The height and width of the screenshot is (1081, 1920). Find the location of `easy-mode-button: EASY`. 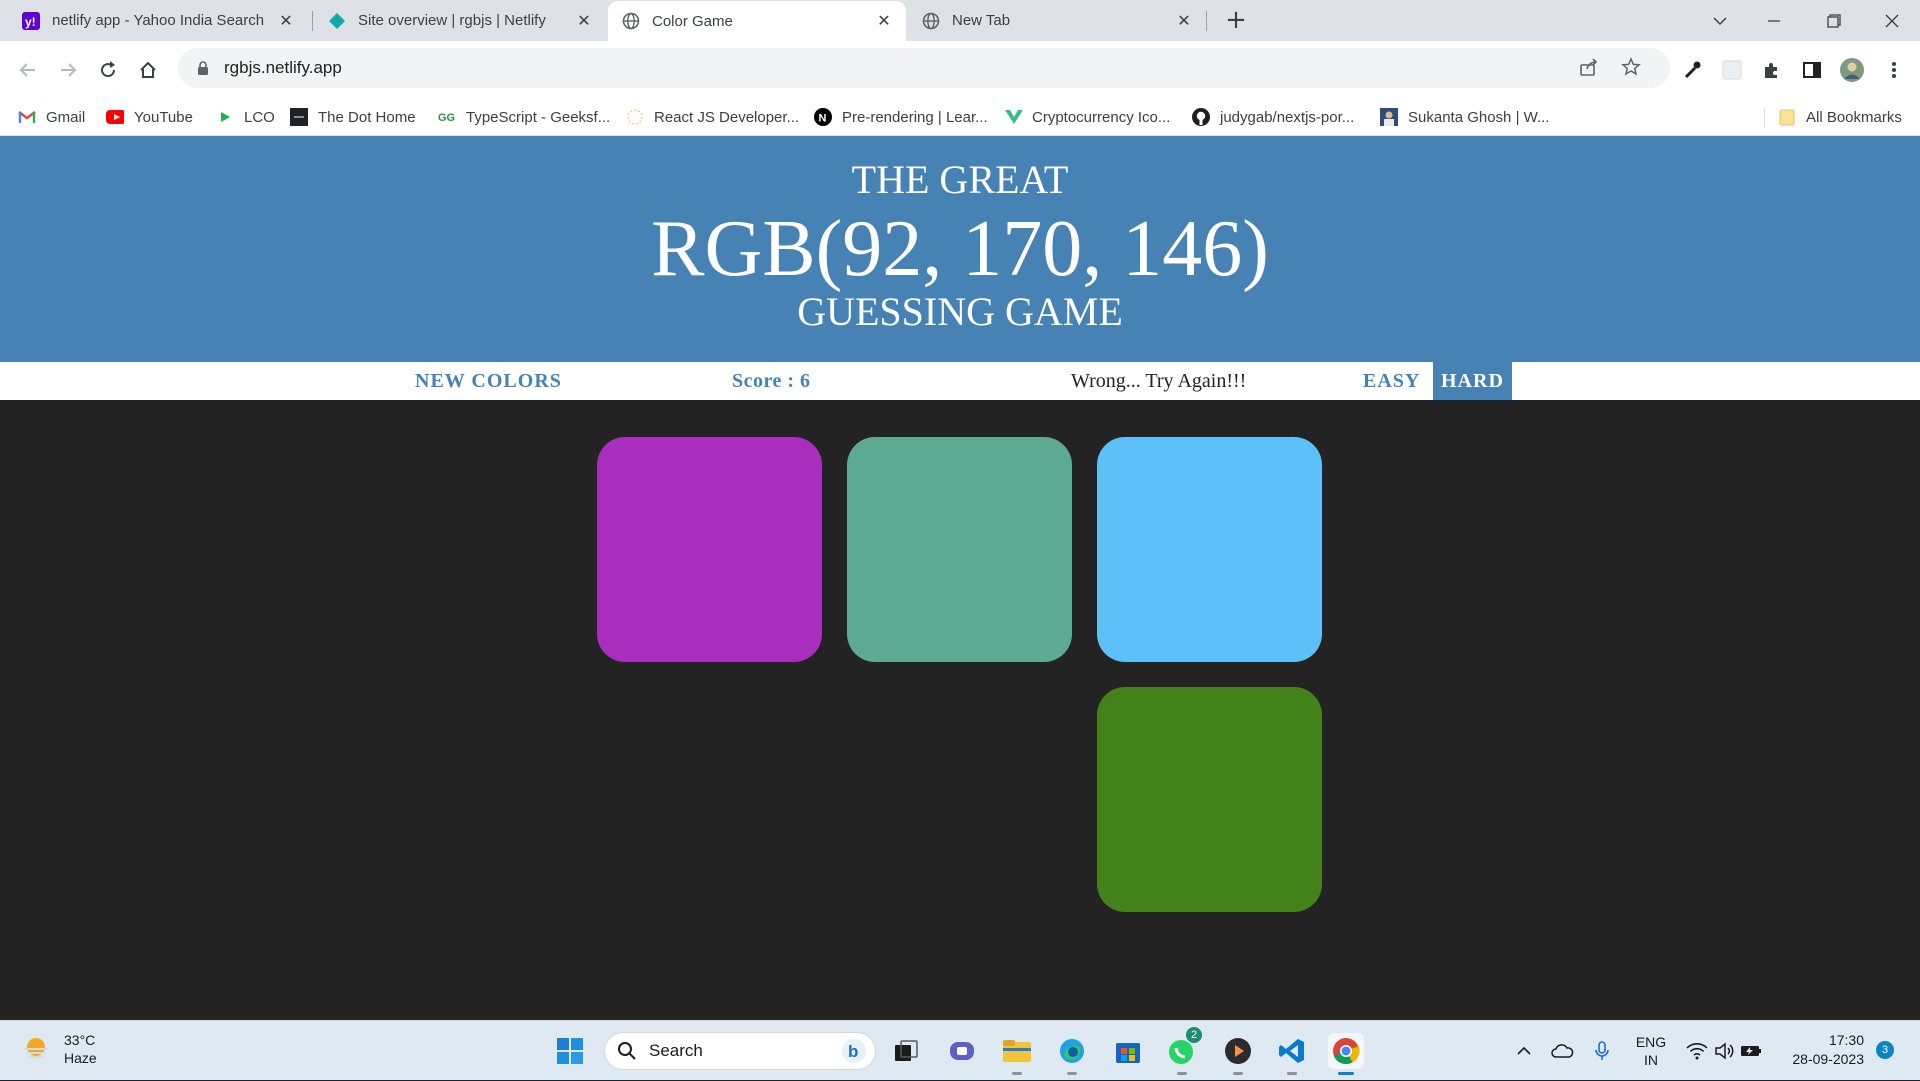

easy-mode-button: EASY is located at coordinates (1391, 381).